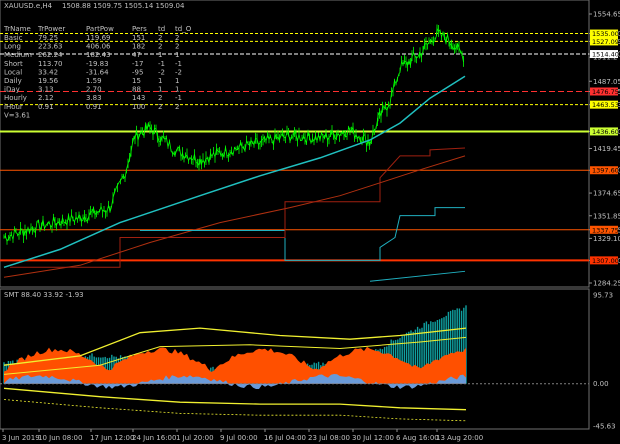 The image size is (620, 444). What do you see at coordinates (12, 90) in the screenshot?
I see `table-cell: iDay` at bounding box center [12, 90].